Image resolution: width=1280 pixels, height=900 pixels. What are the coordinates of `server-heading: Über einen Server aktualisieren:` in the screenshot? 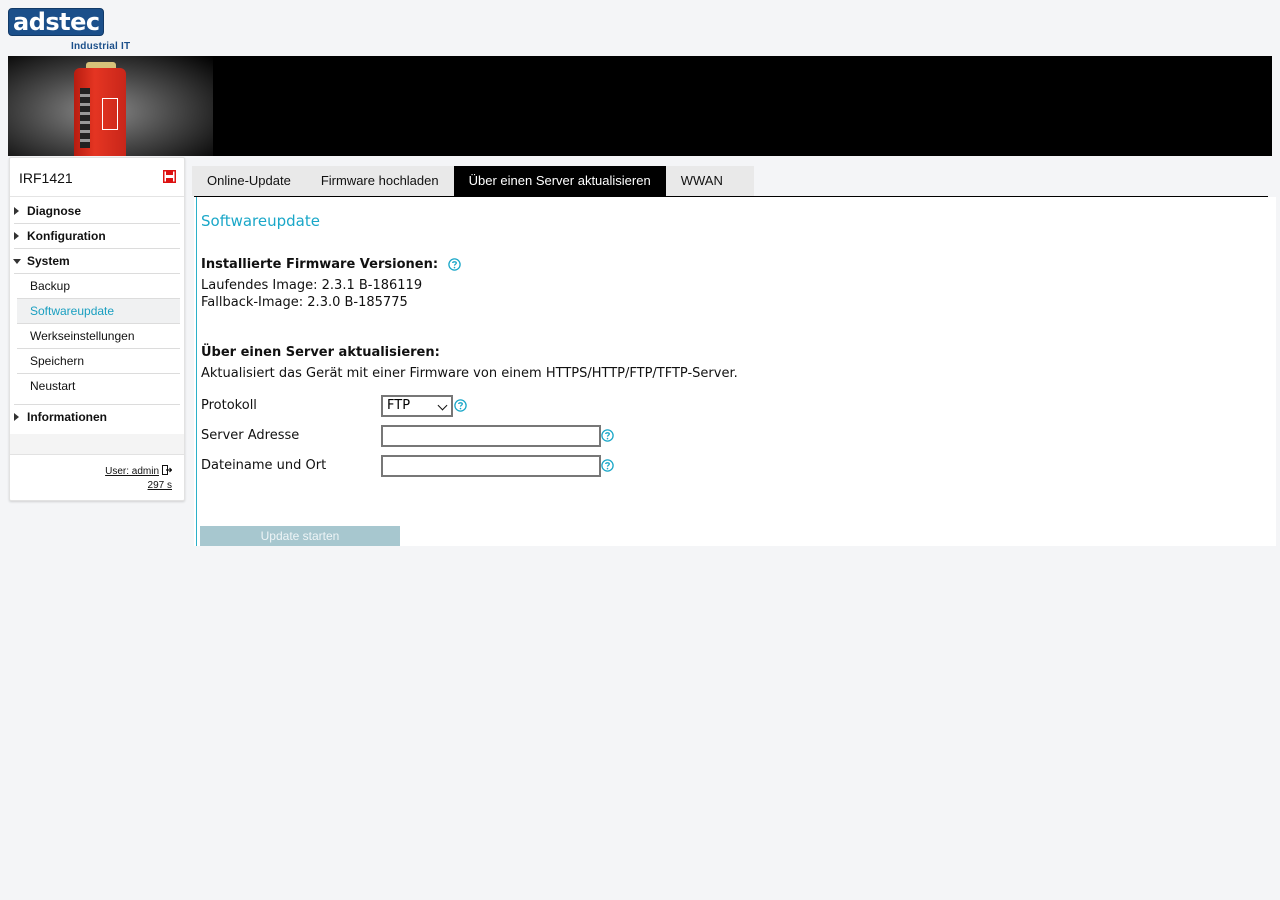 It's located at (320, 352).